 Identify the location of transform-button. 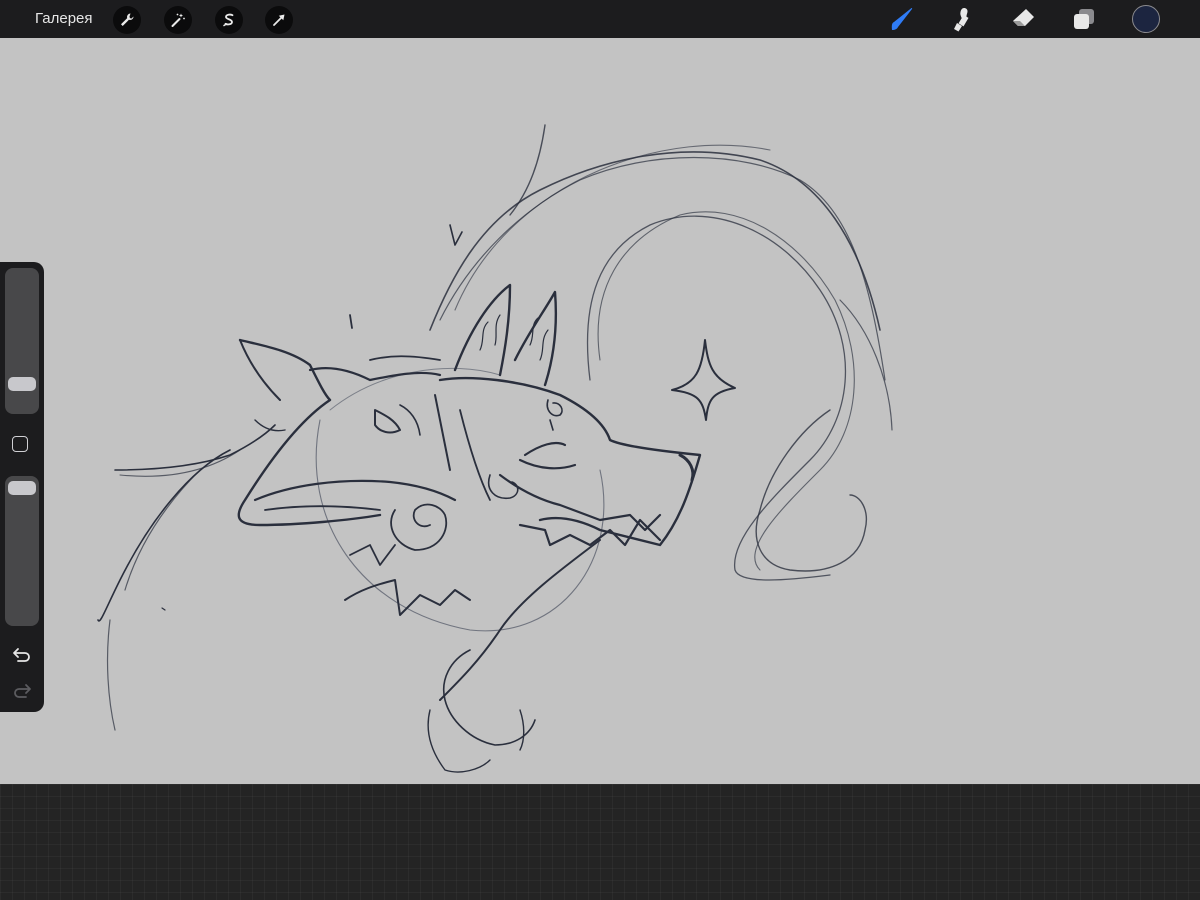
(279, 20).